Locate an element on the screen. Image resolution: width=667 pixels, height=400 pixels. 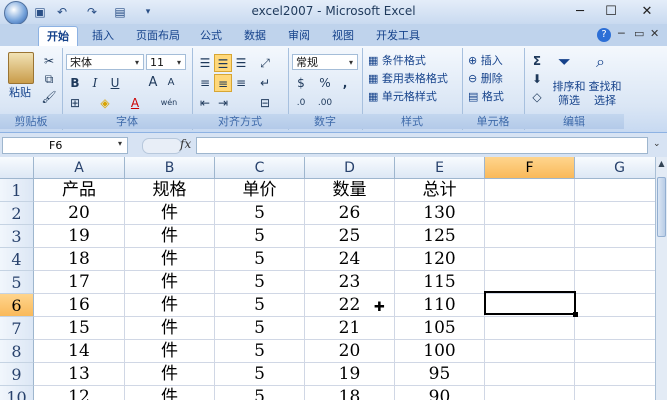
scroll-thumb is located at coordinates (661, 207).